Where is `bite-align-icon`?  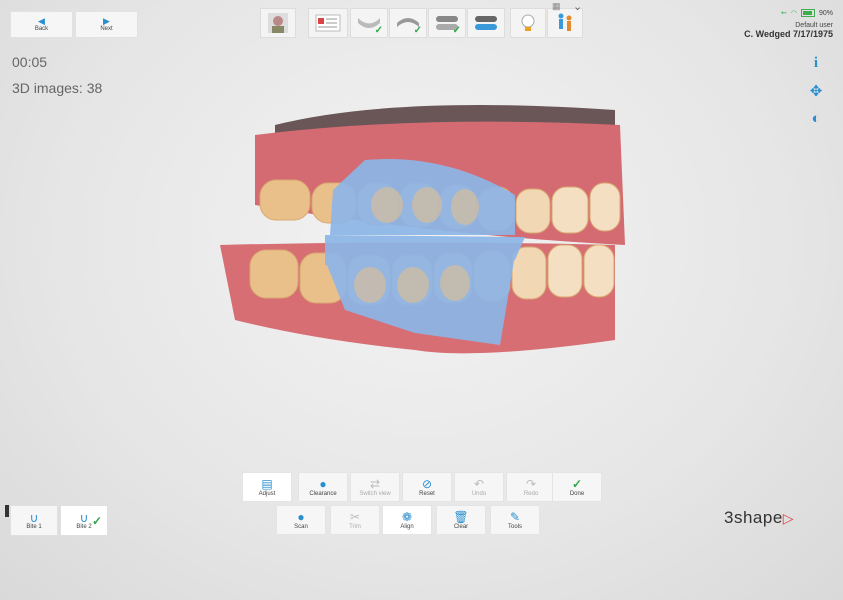
bite-align-icon is located at coordinates (486, 23).